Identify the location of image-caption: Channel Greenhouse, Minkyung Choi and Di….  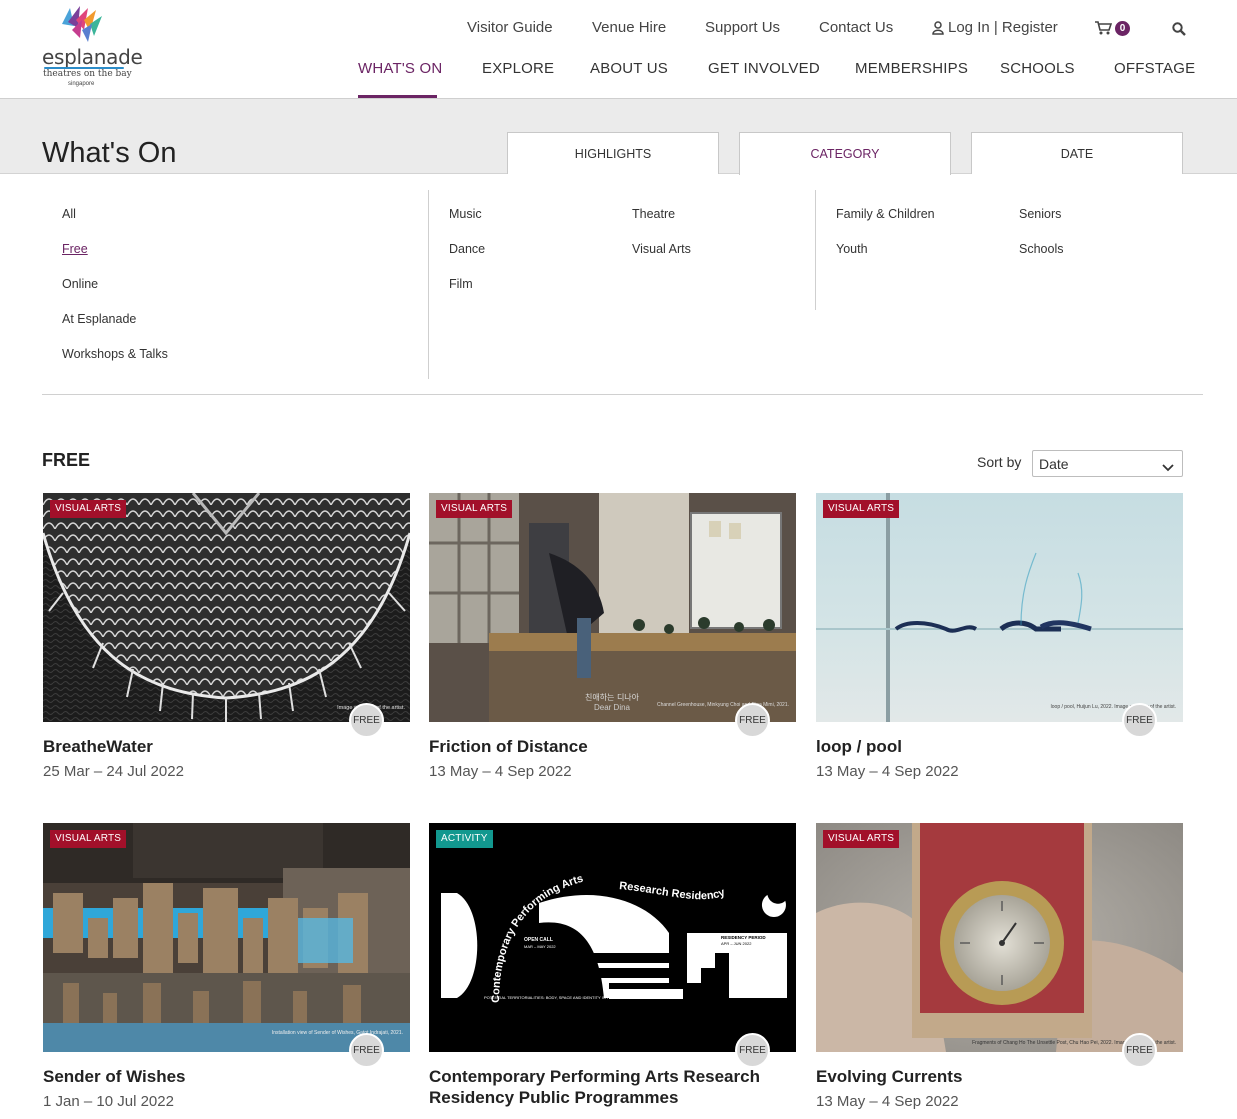
(723, 705).